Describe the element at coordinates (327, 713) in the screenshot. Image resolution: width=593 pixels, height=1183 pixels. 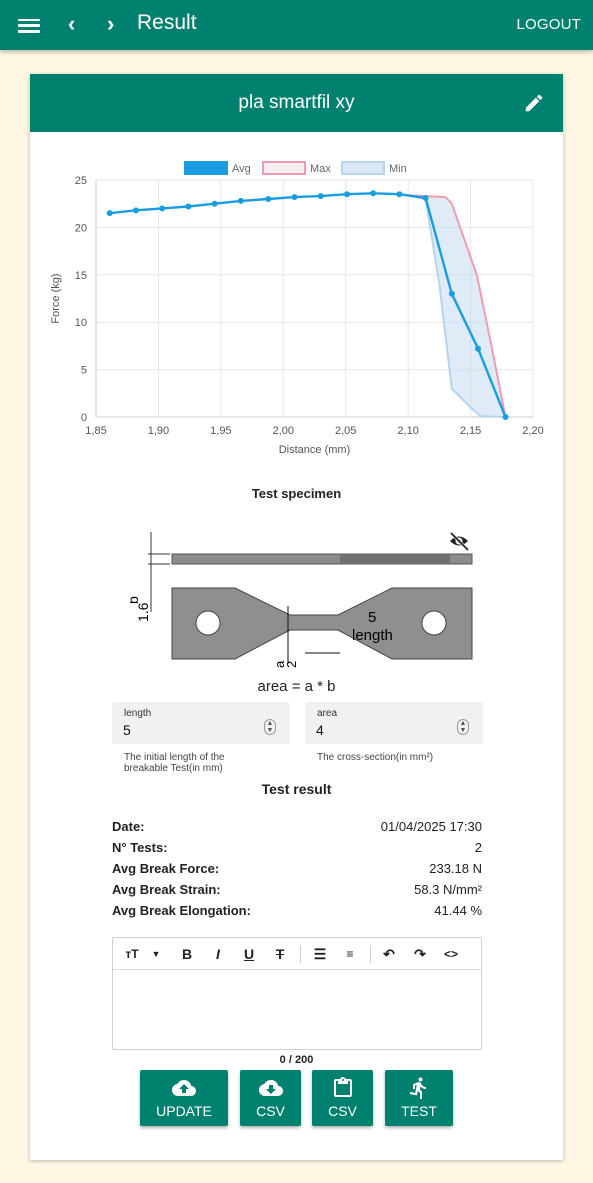
I see `area-field-label: area` at that location.